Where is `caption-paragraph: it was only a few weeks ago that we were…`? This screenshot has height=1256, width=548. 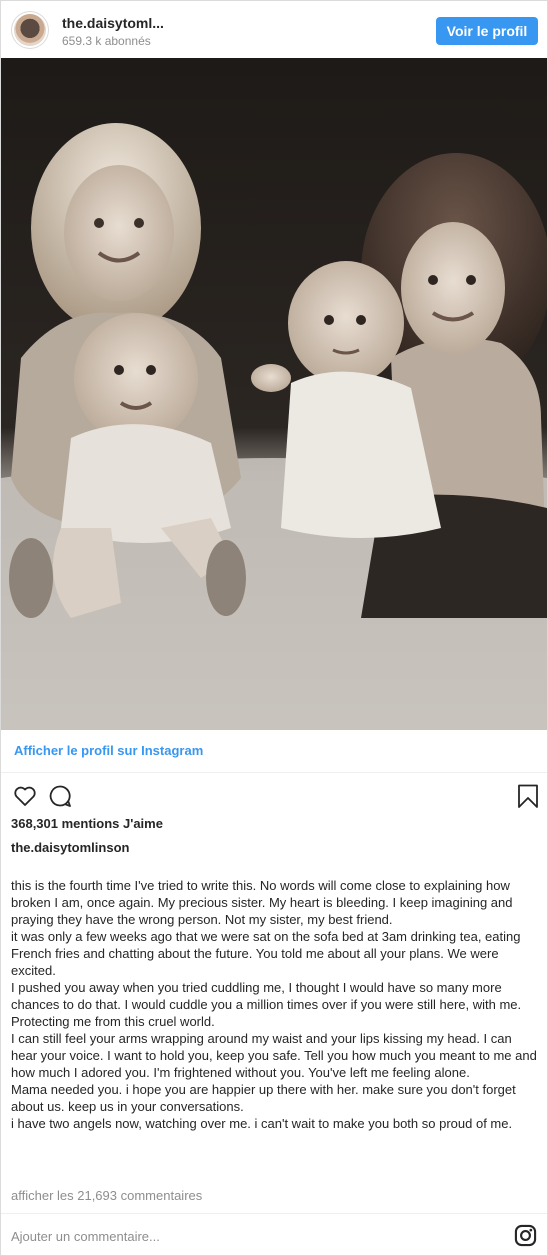
caption-paragraph: it was only a few weeks ago that we were… is located at coordinates (266, 953).